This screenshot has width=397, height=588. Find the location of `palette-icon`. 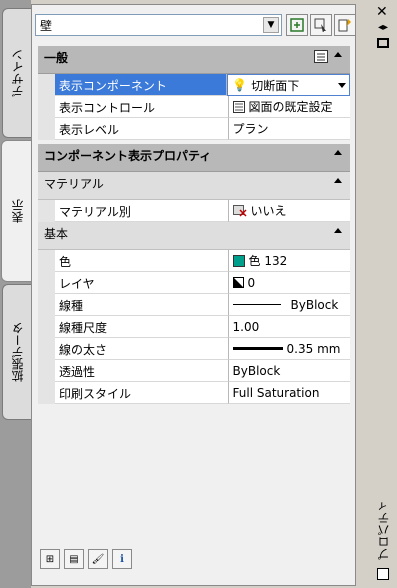

palette-icon is located at coordinates (383, 574).